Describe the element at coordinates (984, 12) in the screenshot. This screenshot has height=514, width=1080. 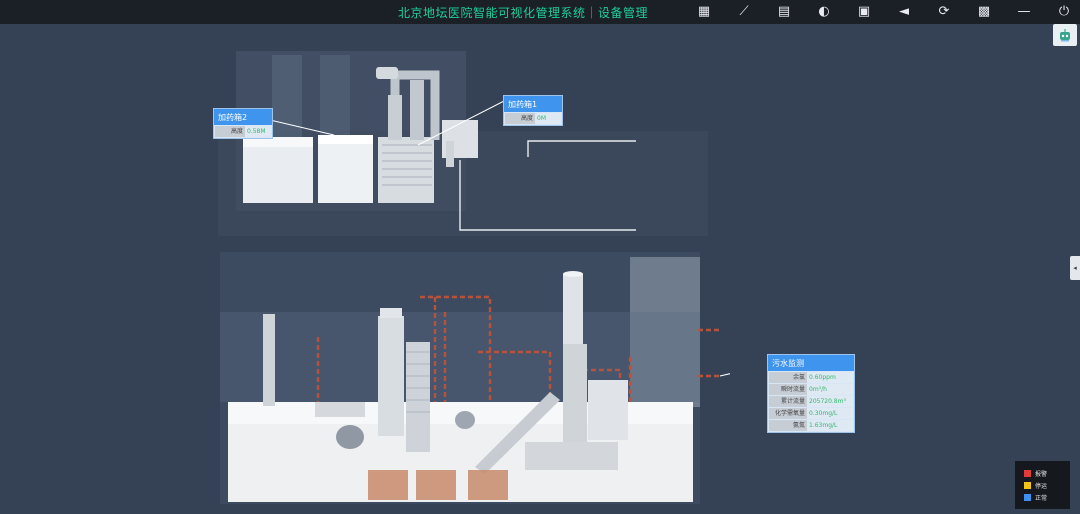
I see `grid-menu-icon: ▩` at that location.